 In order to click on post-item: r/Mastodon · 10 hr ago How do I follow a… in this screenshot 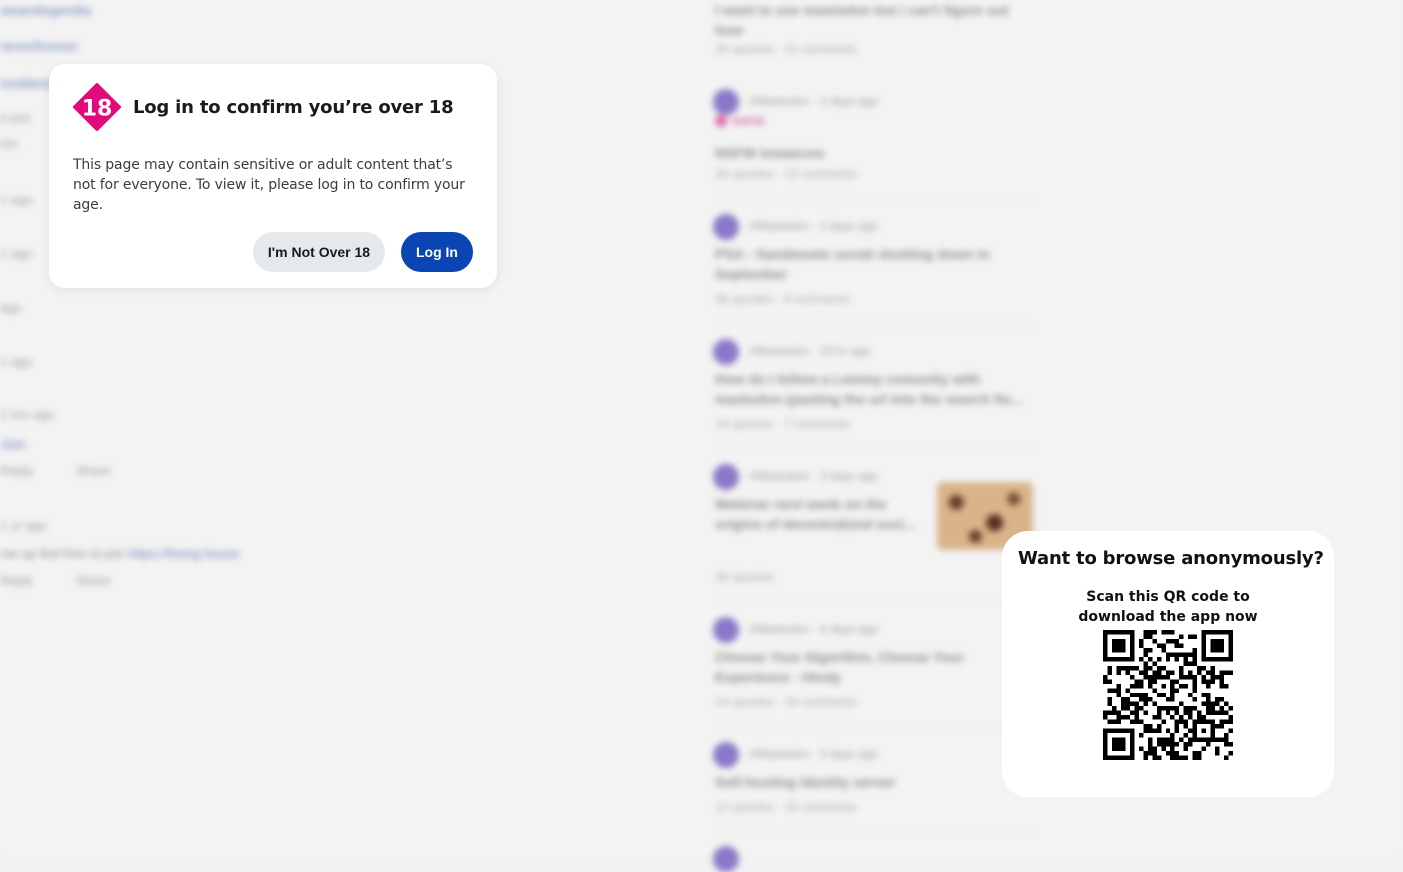, I will do `click(870, 396)`.